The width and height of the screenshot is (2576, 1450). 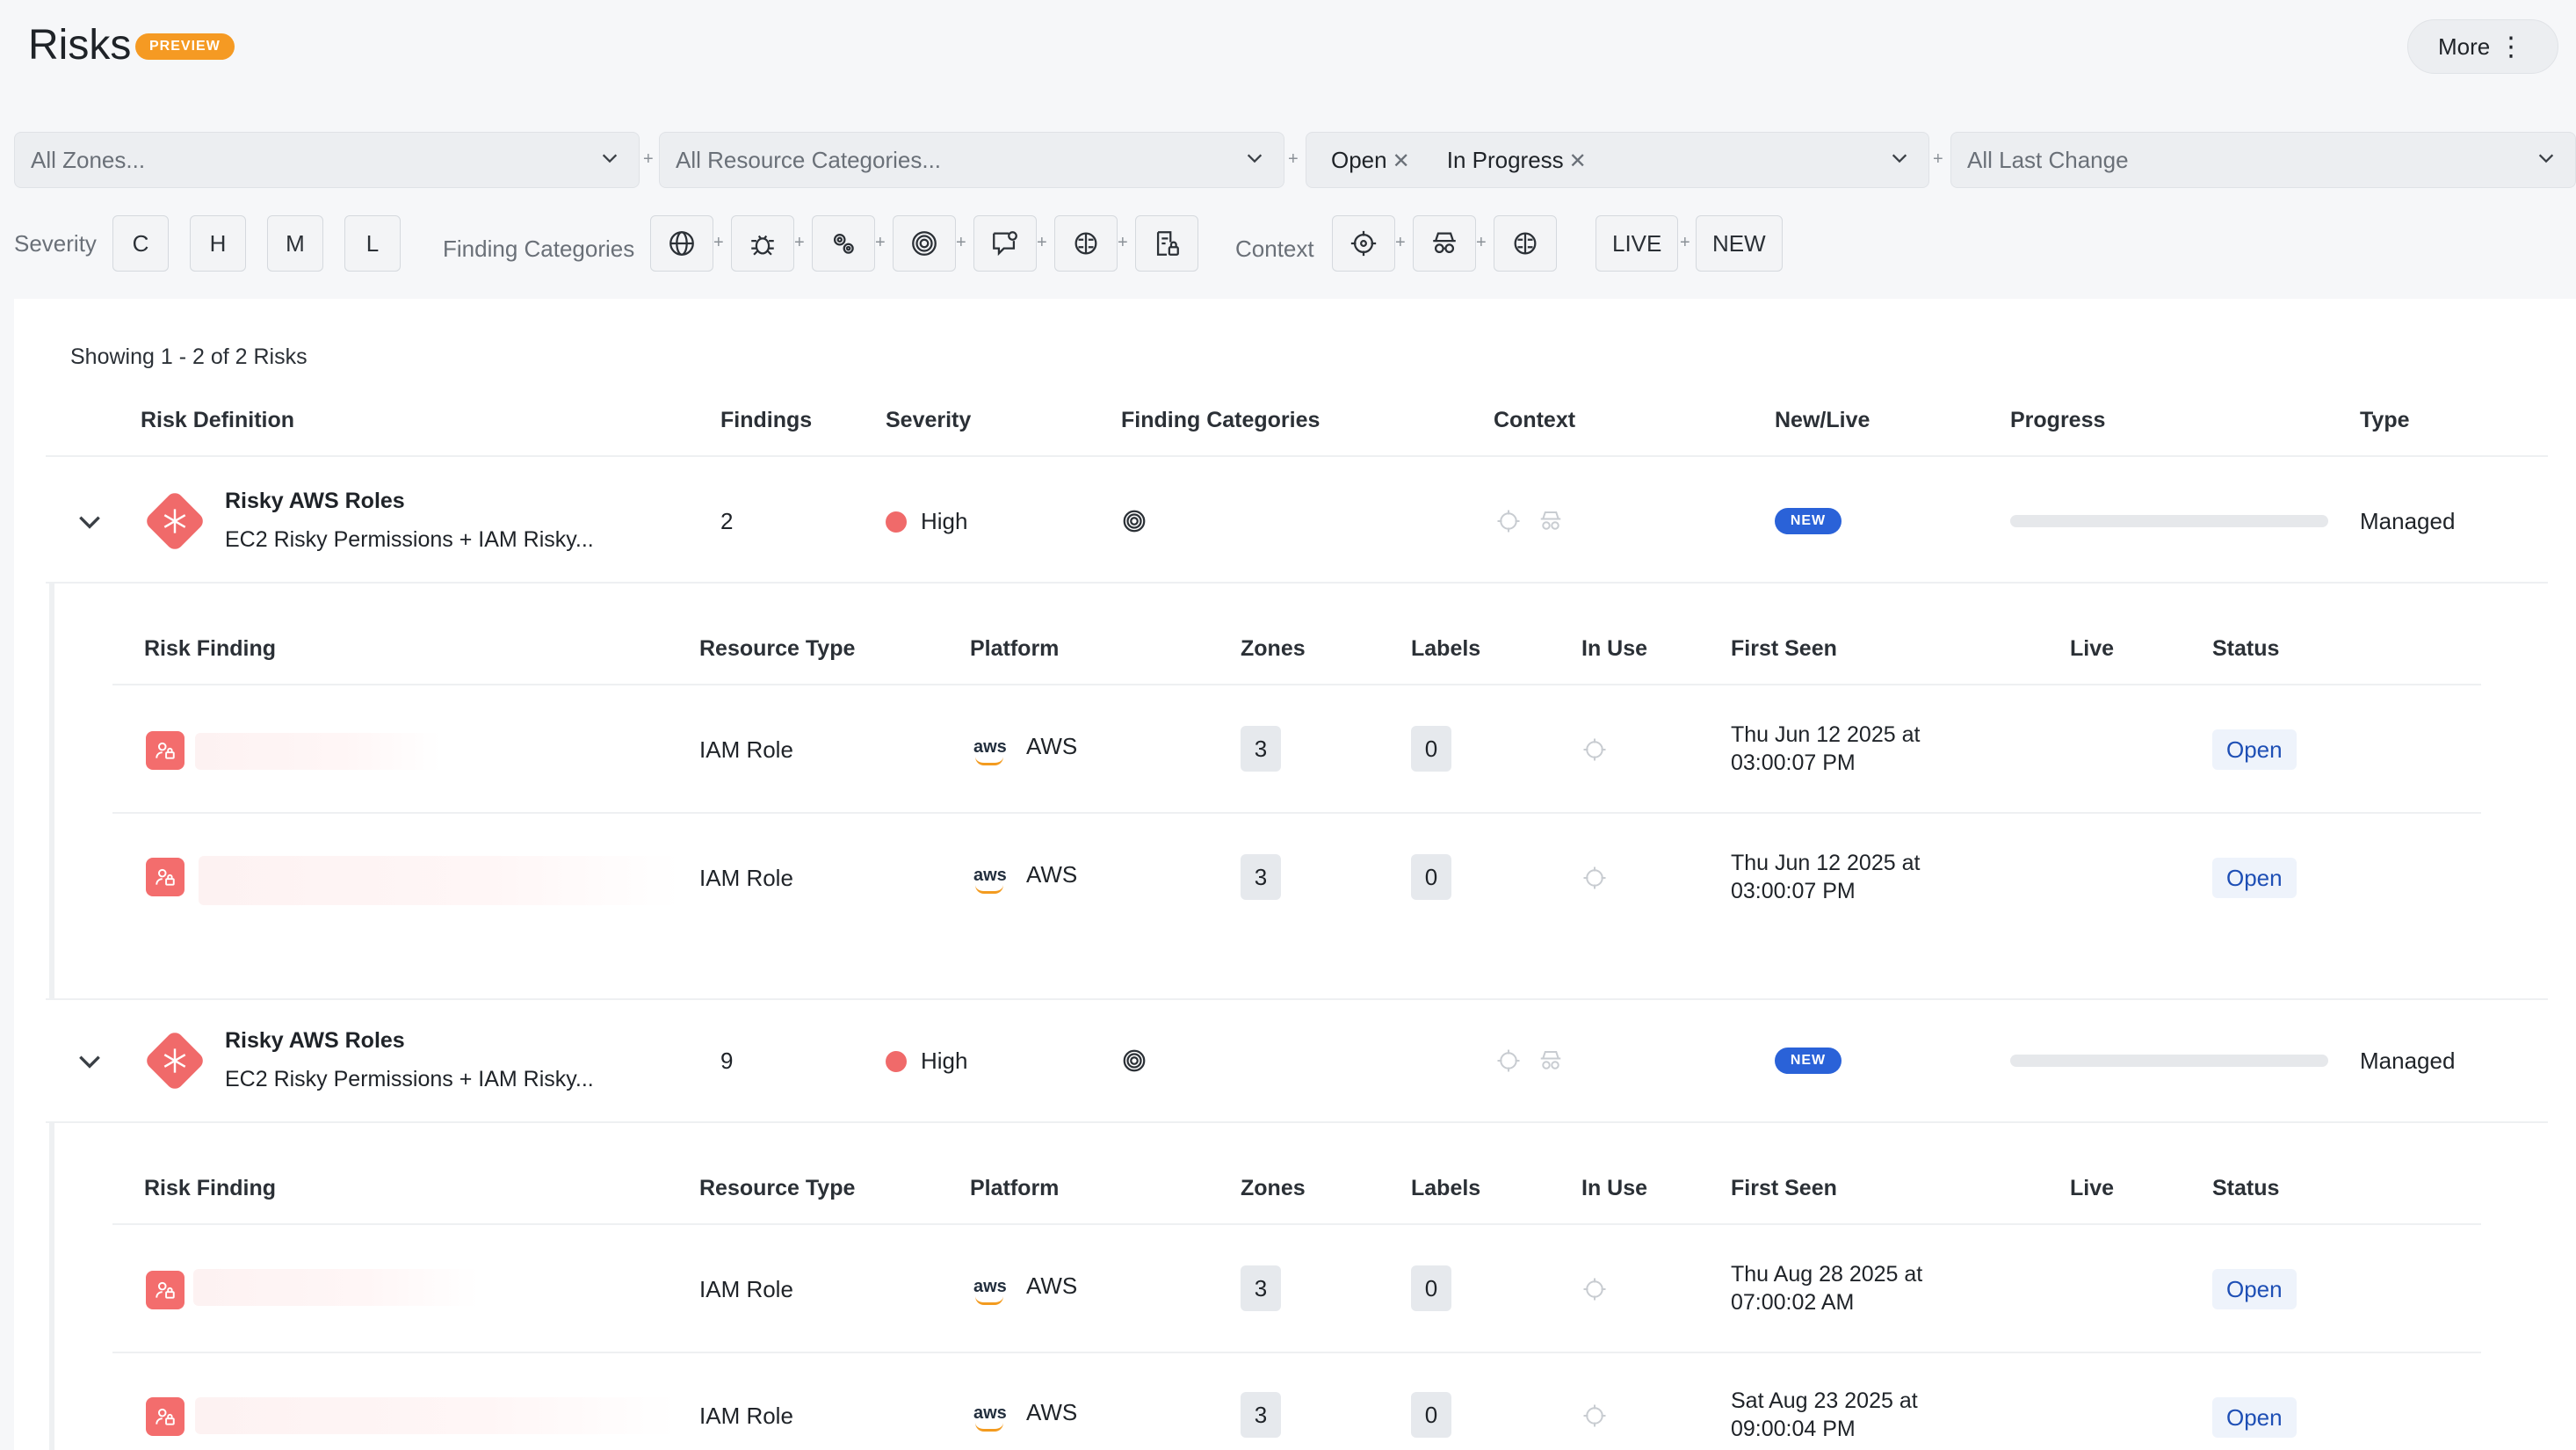 I want to click on severity-low-toggle: L, so click(x=372, y=244).